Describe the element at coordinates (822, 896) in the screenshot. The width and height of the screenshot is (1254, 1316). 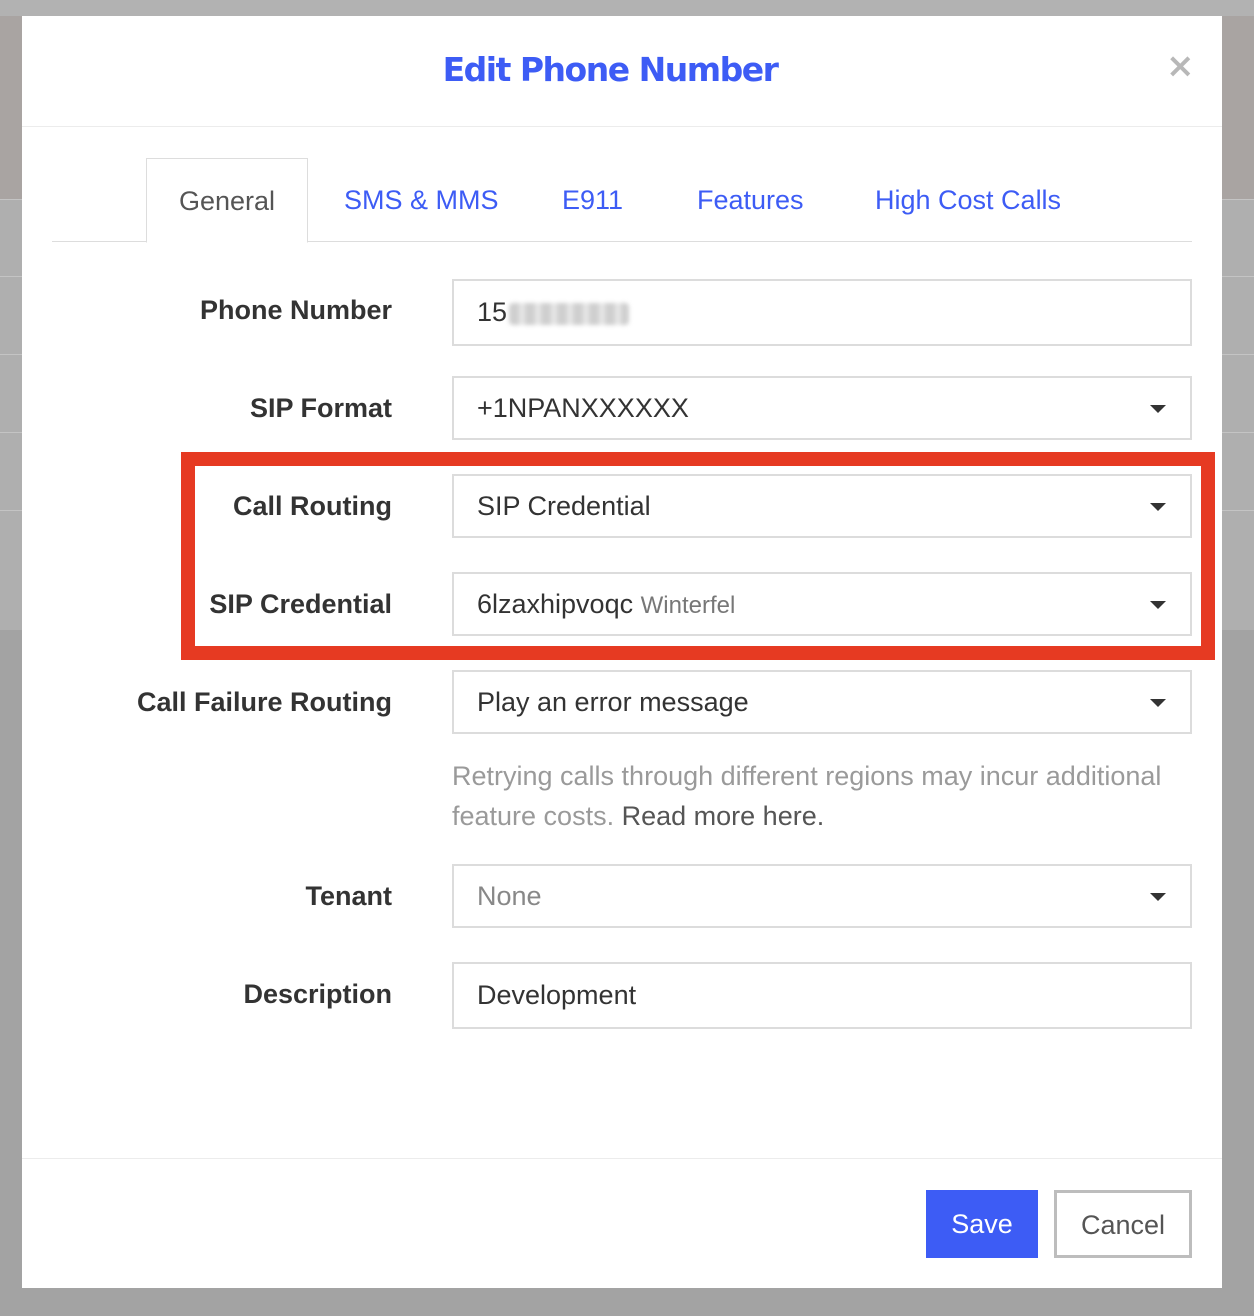
I see `tenant-select: None` at that location.